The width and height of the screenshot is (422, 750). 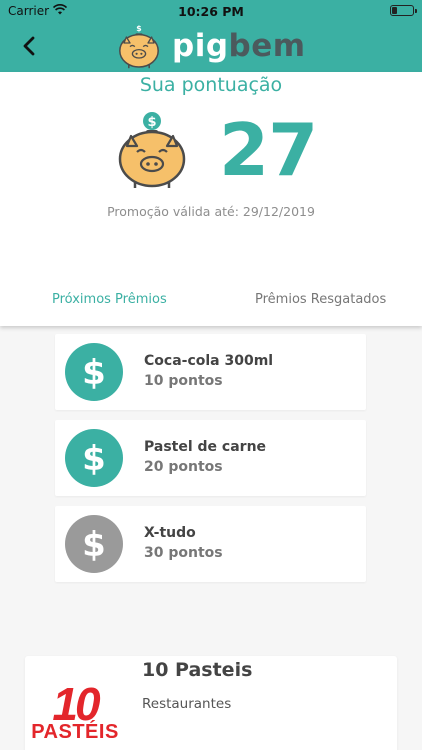 What do you see at coordinates (197, 670) in the screenshot?
I see `store-name: 10 Pasteis` at bounding box center [197, 670].